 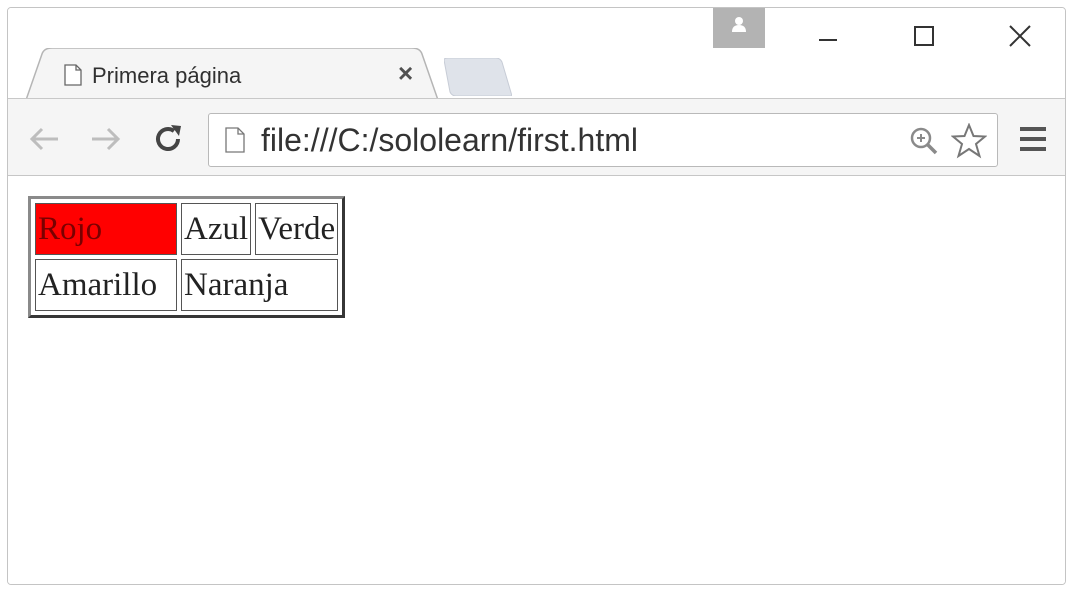 What do you see at coordinates (478, 77) in the screenshot?
I see `new-tab-button` at bounding box center [478, 77].